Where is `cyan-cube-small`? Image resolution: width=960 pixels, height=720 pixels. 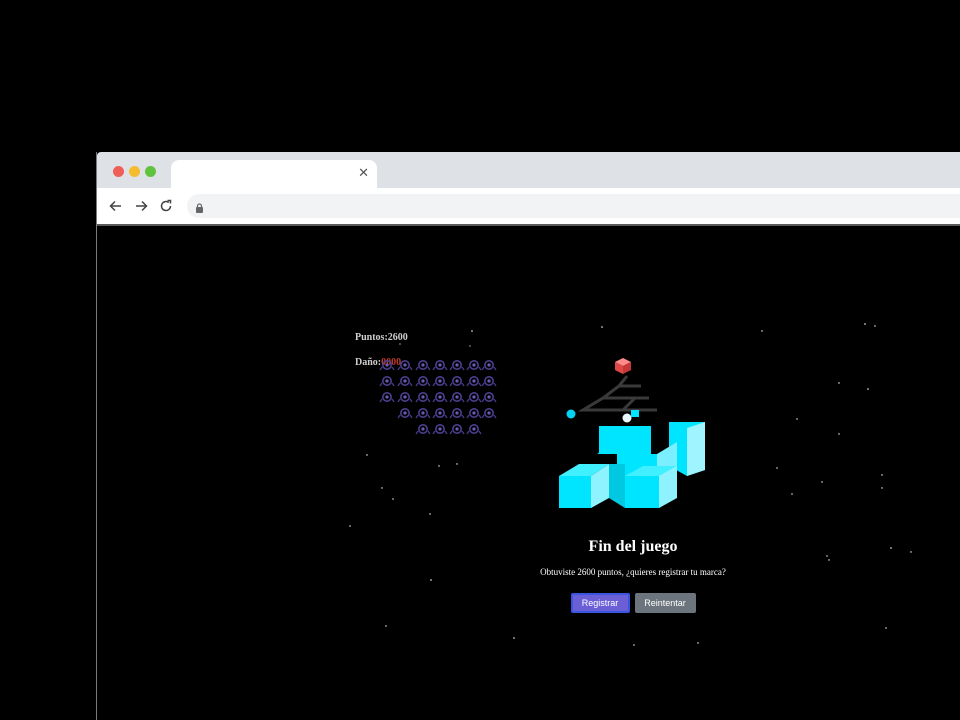
cyan-cube-small is located at coordinates (635, 413).